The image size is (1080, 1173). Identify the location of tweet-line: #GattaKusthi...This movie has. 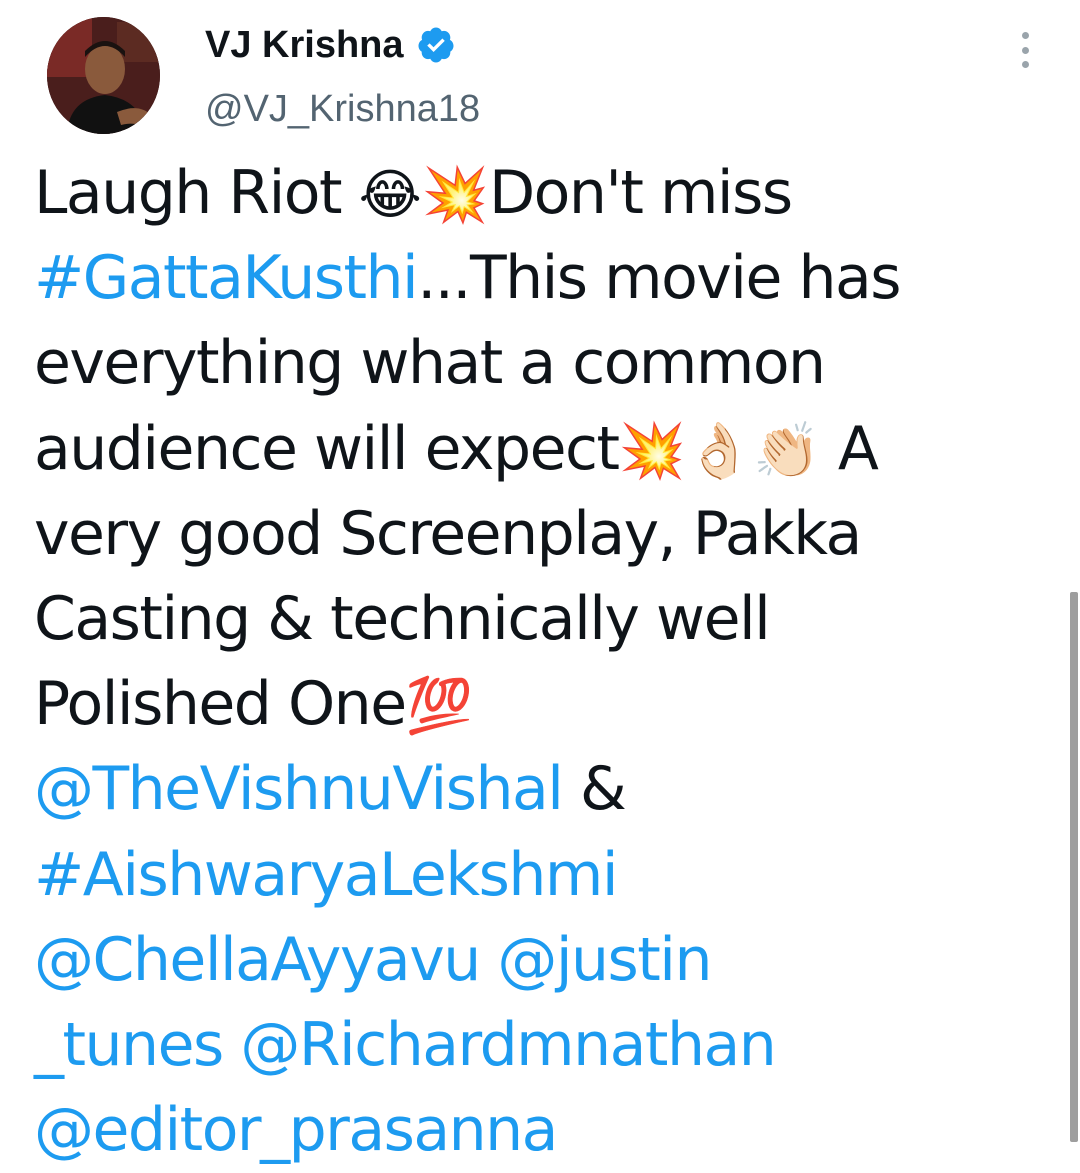
(539, 278).